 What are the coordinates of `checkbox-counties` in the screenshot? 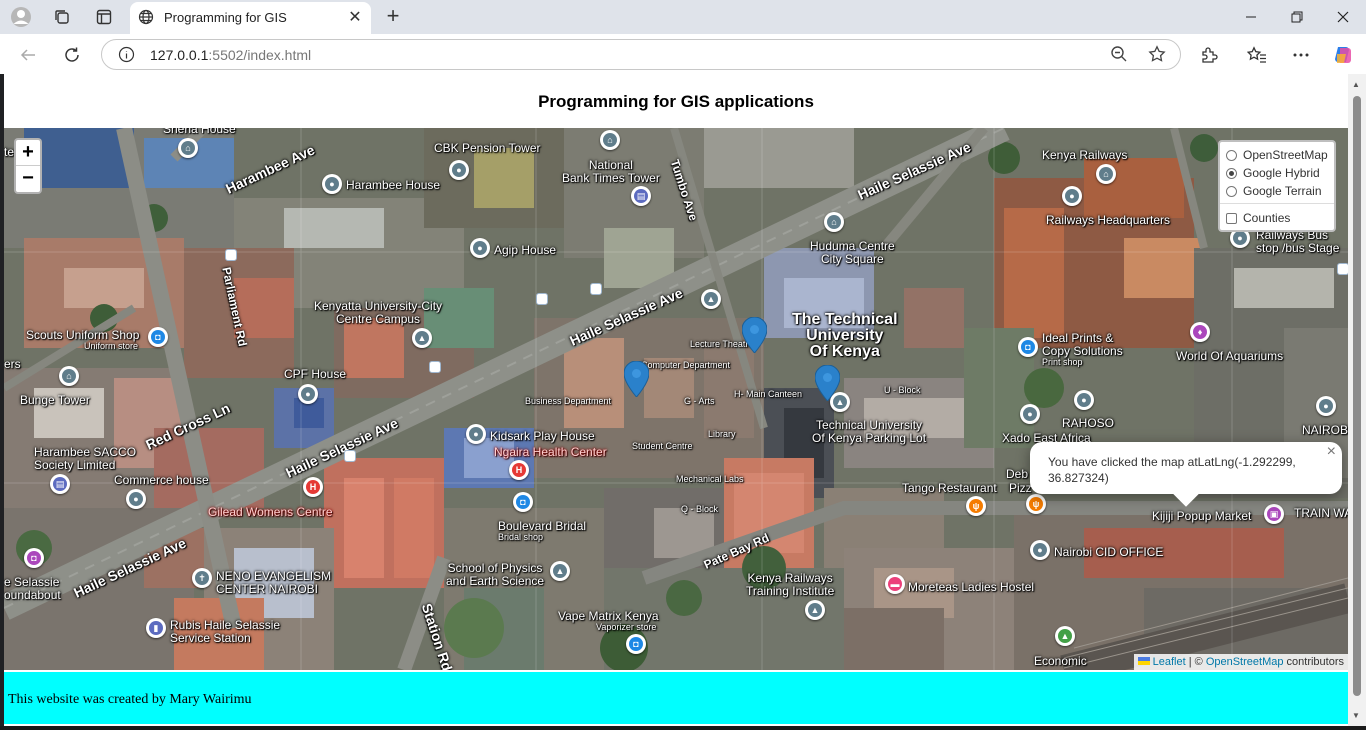 It's located at (1231, 218).